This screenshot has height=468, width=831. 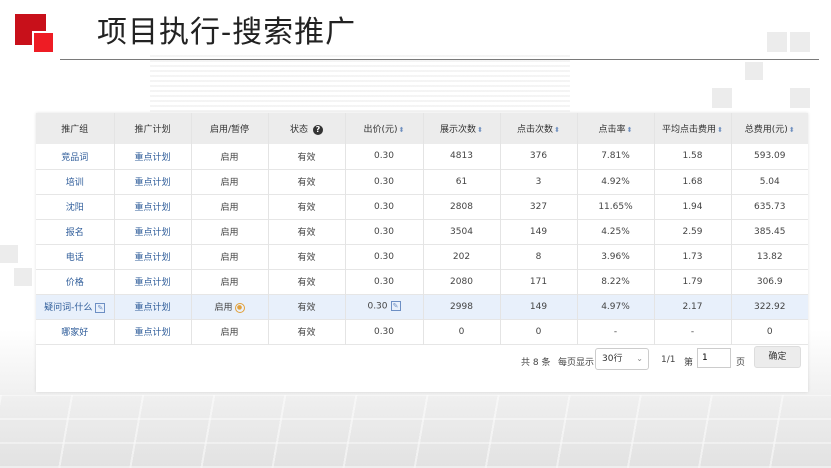 What do you see at coordinates (75, 130) in the screenshot?
I see `column-header-label: 推广组` at bounding box center [75, 130].